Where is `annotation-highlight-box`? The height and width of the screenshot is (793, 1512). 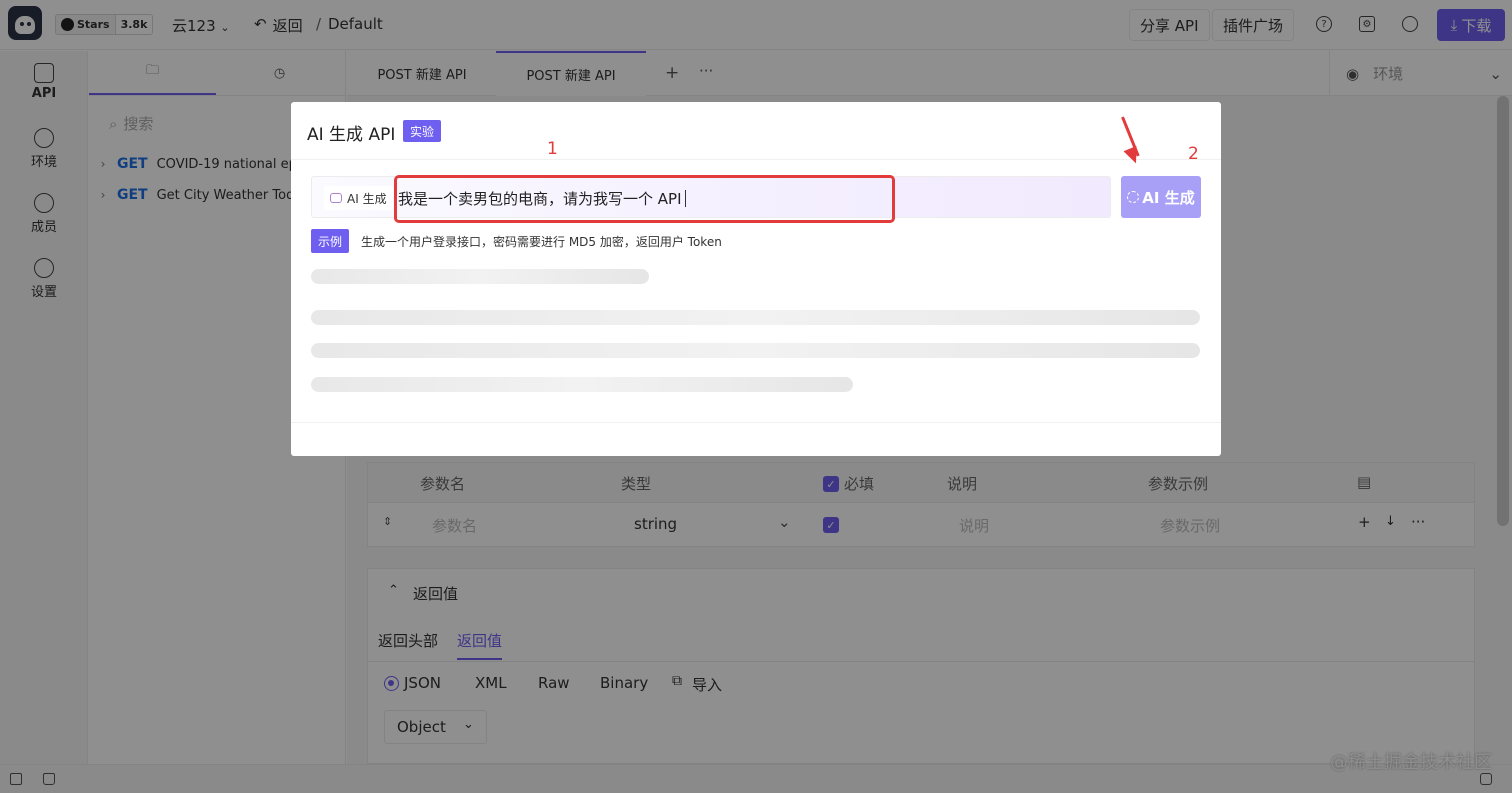 annotation-highlight-box is located at coordinates (644, 199).